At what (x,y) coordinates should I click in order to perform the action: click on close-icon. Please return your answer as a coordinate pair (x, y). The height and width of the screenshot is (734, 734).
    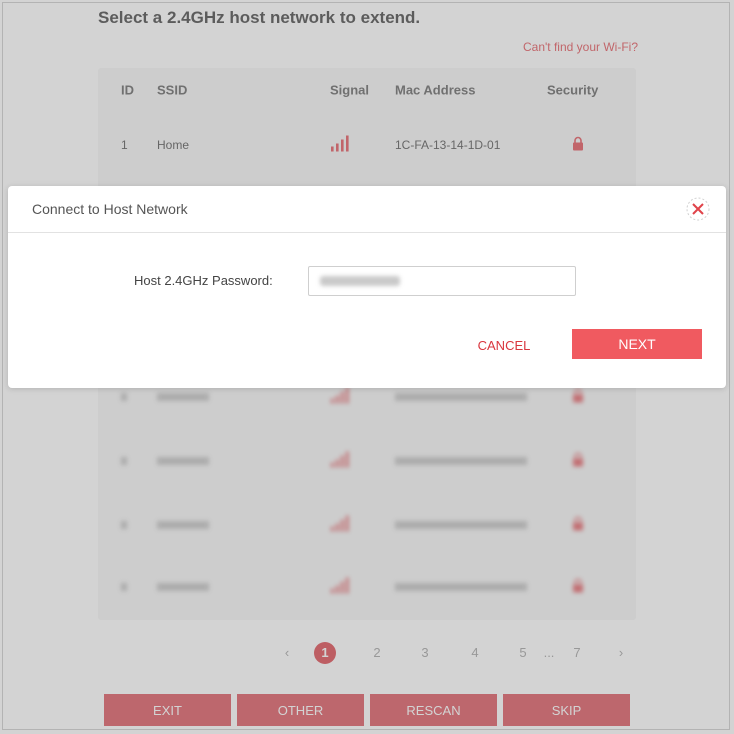
    Looking at the image, I should click on (698, 209).